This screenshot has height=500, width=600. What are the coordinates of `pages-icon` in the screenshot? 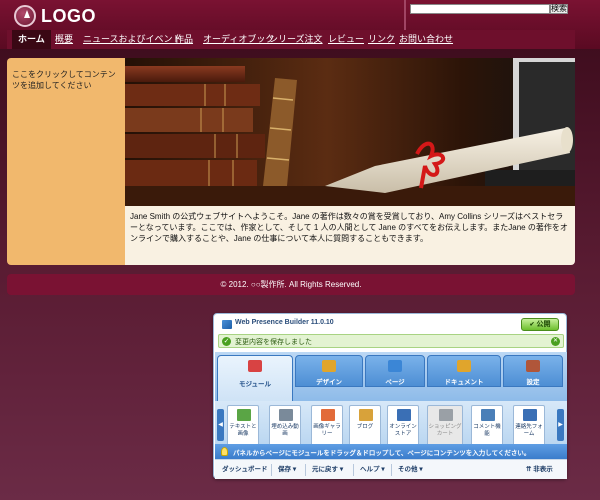 It's located at (395, 366).